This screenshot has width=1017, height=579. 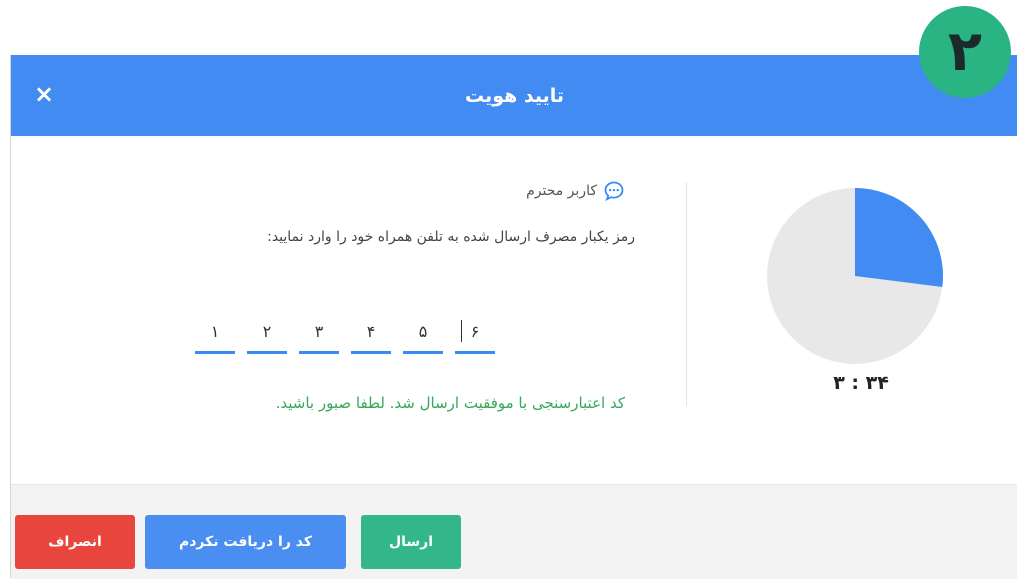 What do you see at coordinates (614, 191) in the screenshot?
I see `chat-bubble-icon` at bounding box center [614, 191].